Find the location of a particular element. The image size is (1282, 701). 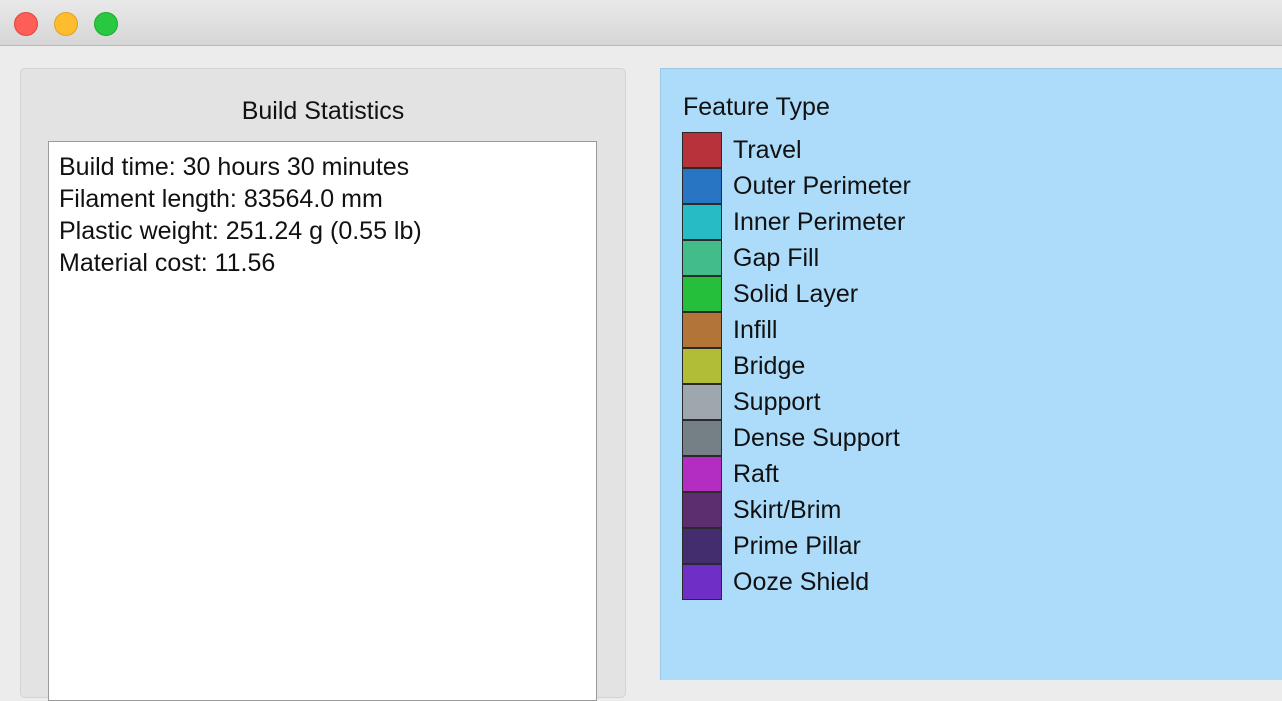

filament-length-line: Filament length: 83564.0 mm is located at coordinates (221, 199).